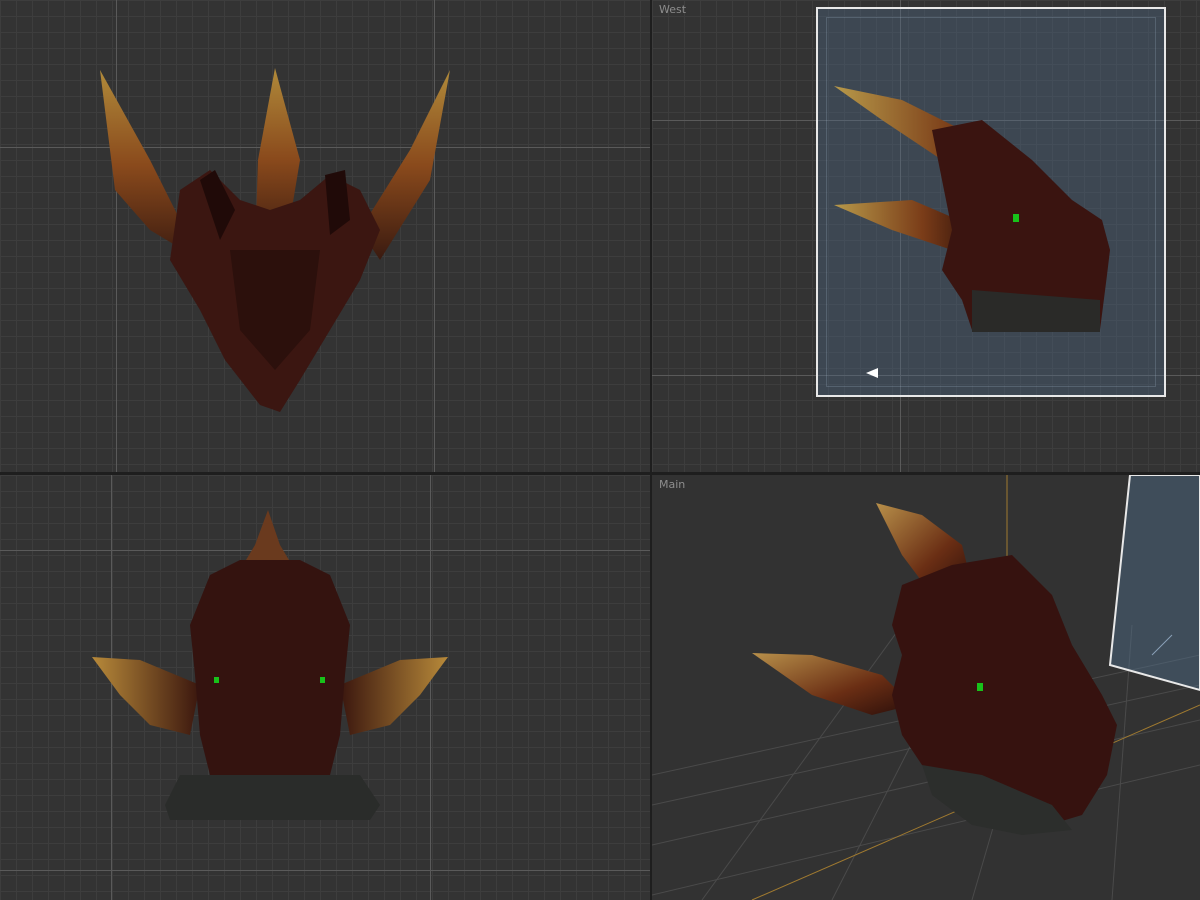 The width and height of the screenshot is (1200, 900). I want to click on horn-right, so click(394, 696).